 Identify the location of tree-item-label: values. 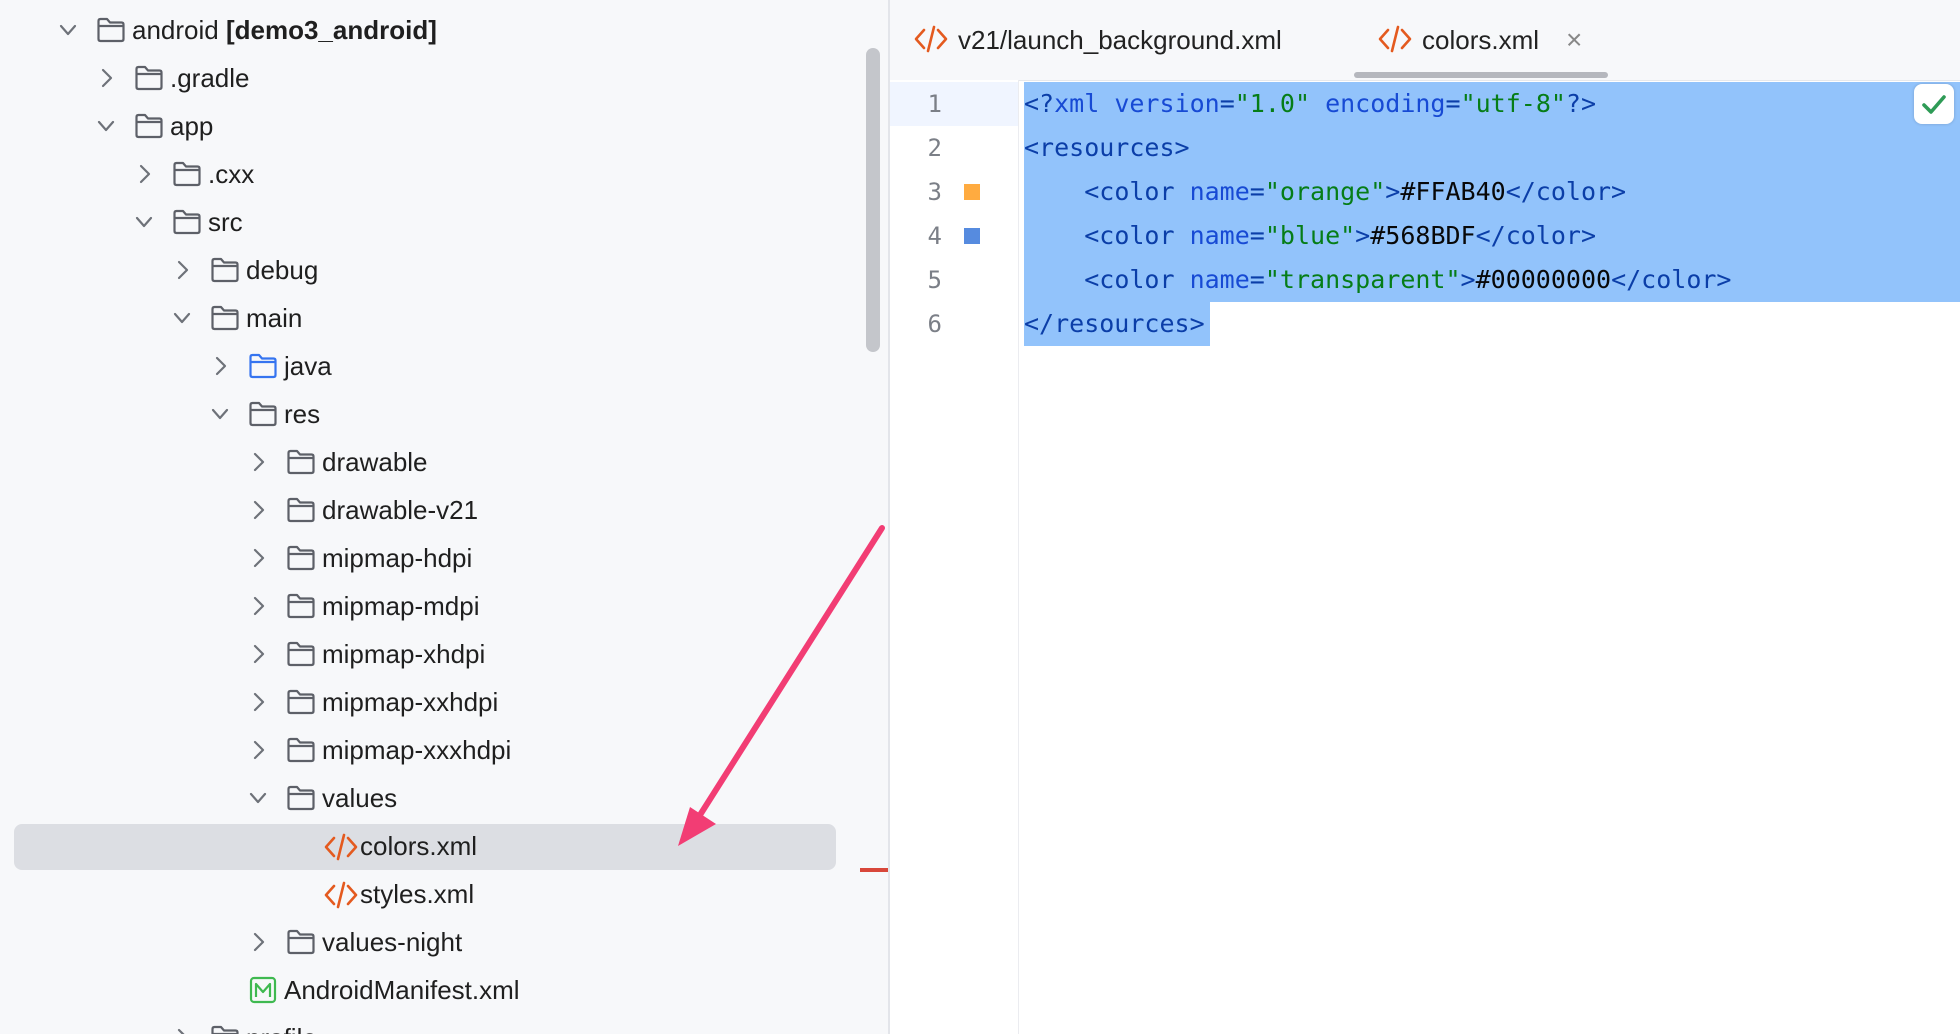
(360, 798).